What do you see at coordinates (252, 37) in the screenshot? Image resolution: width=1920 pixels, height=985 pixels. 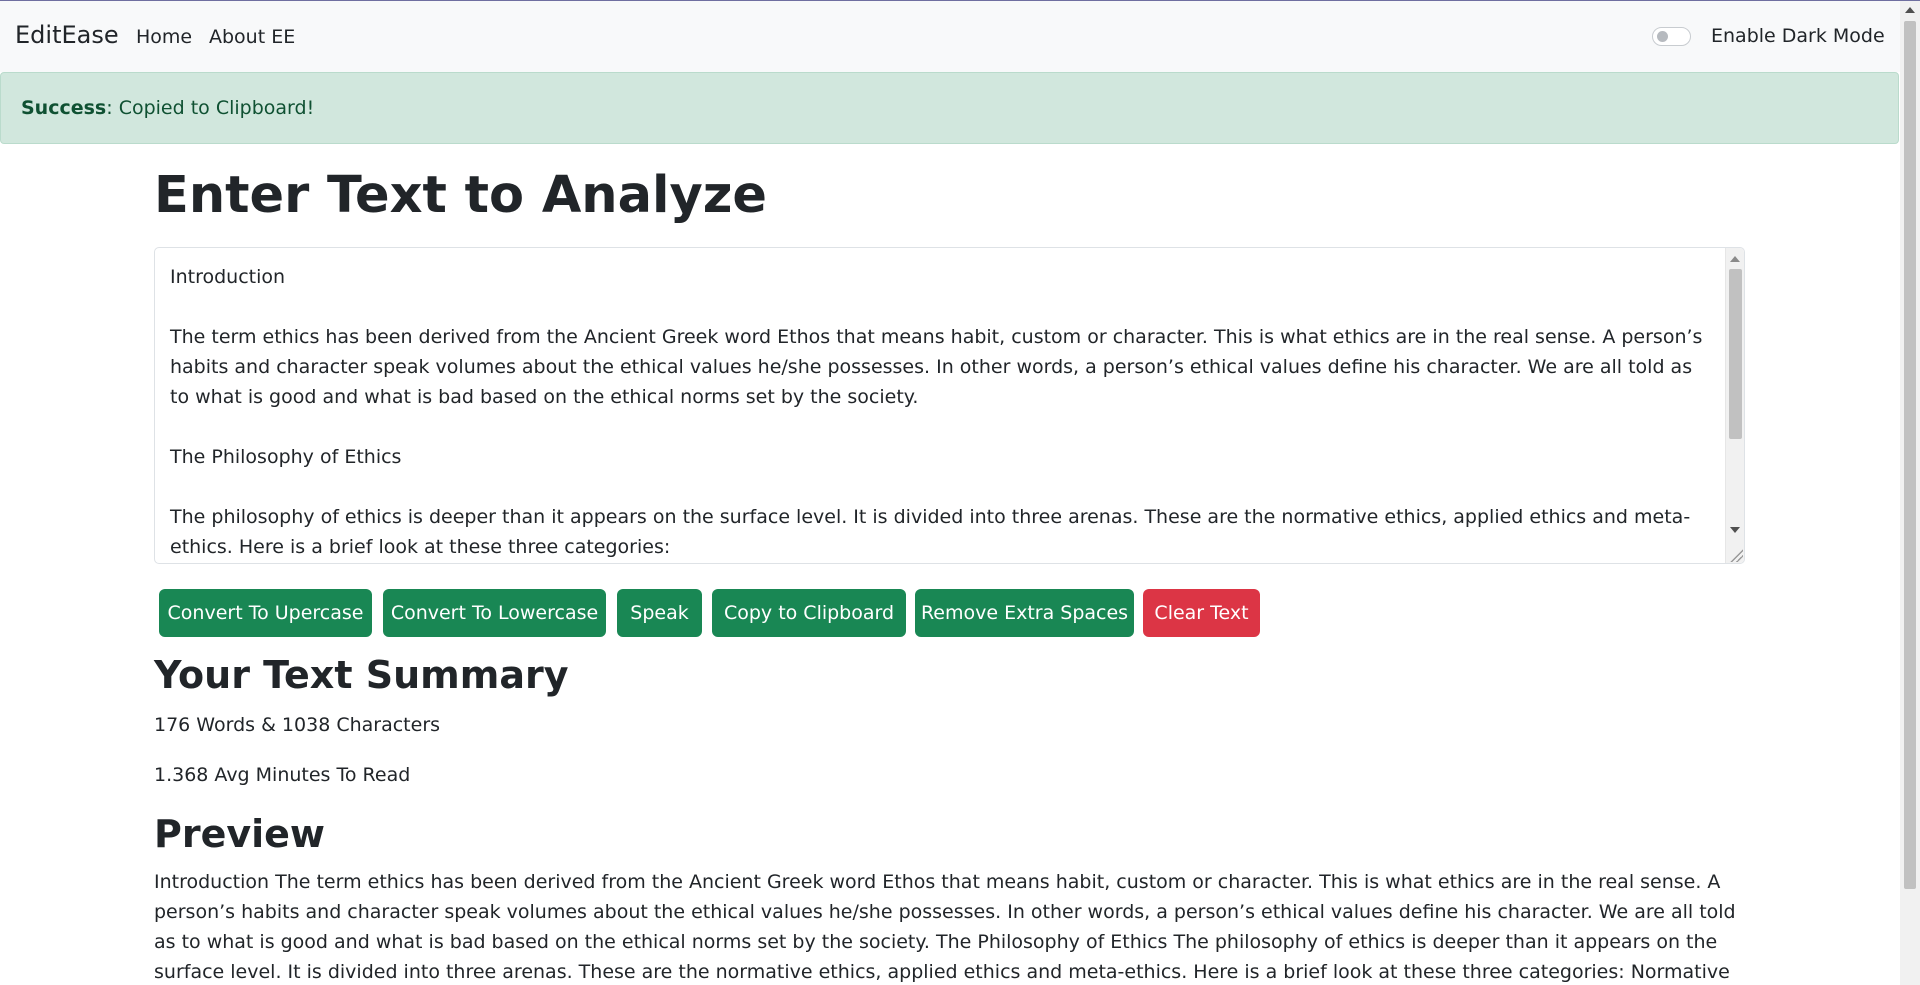 I see `nav-link-about: About EE` at bounding box center [252, 37].